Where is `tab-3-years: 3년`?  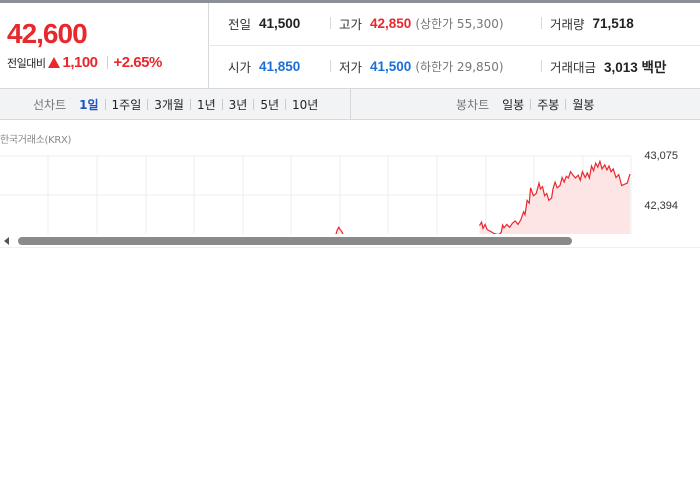 tab-3-years: 3년 is located at coordinates (238, 104).